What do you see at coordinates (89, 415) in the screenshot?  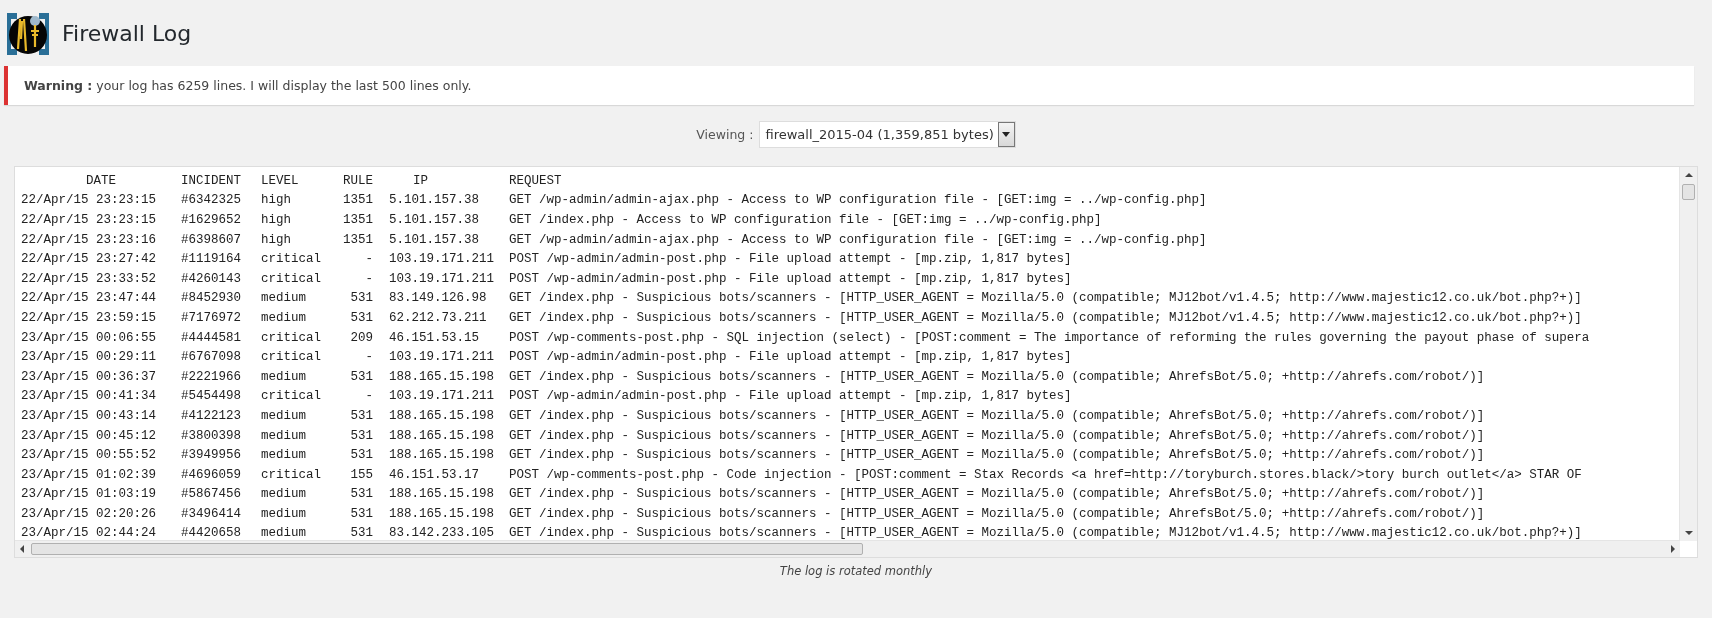 I see `log-cell: 23/Apr/15 00:43:14` at bounding box center [89, 415].